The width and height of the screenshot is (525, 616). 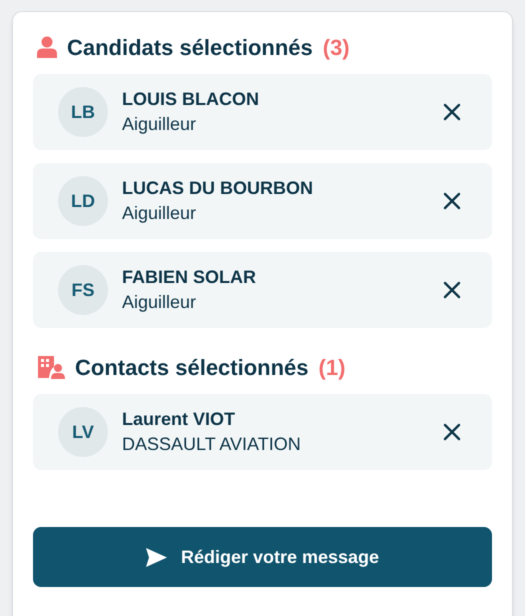 What do you see at coordinates (51, 367) in the screenshot?
I see `building-person-icon` at bounding box center [51, 367].